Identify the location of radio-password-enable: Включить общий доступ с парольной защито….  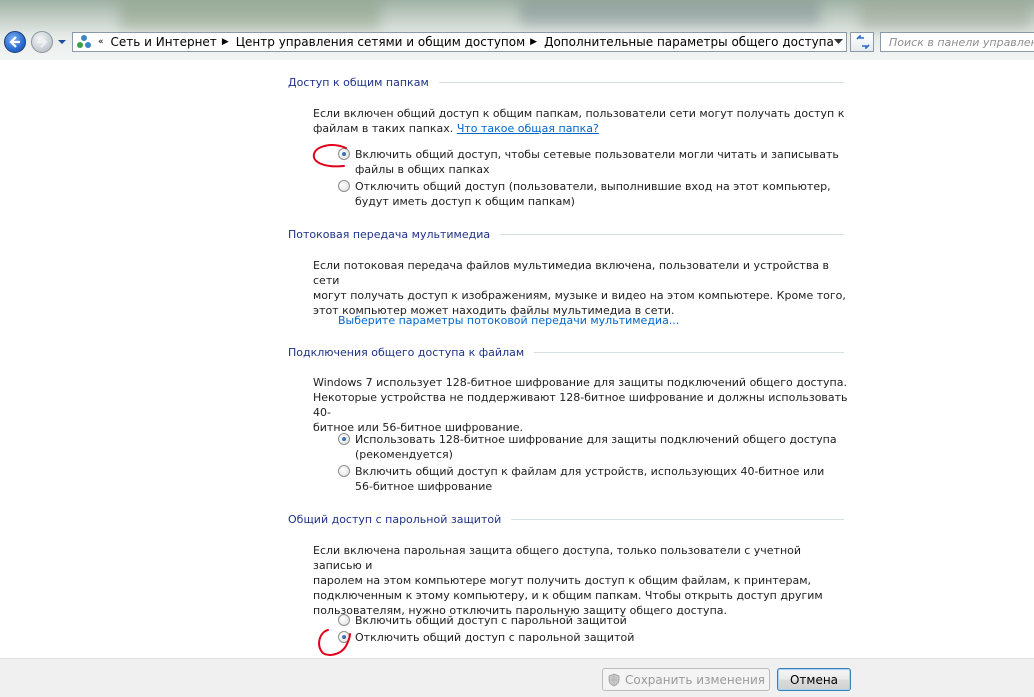
(482, 620).